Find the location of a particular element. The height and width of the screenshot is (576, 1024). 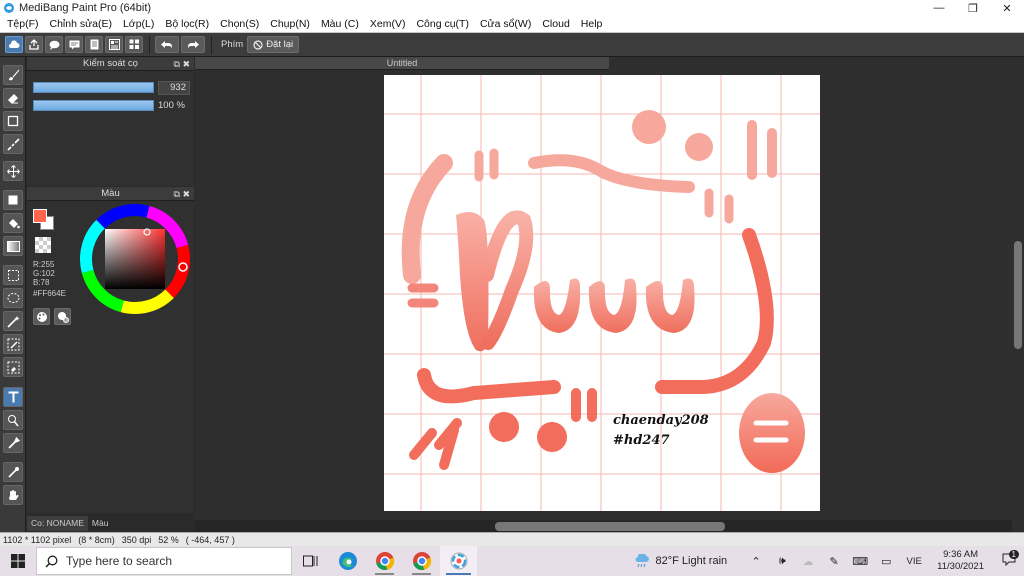

bucket-tool is located at coordinates (13, 223).